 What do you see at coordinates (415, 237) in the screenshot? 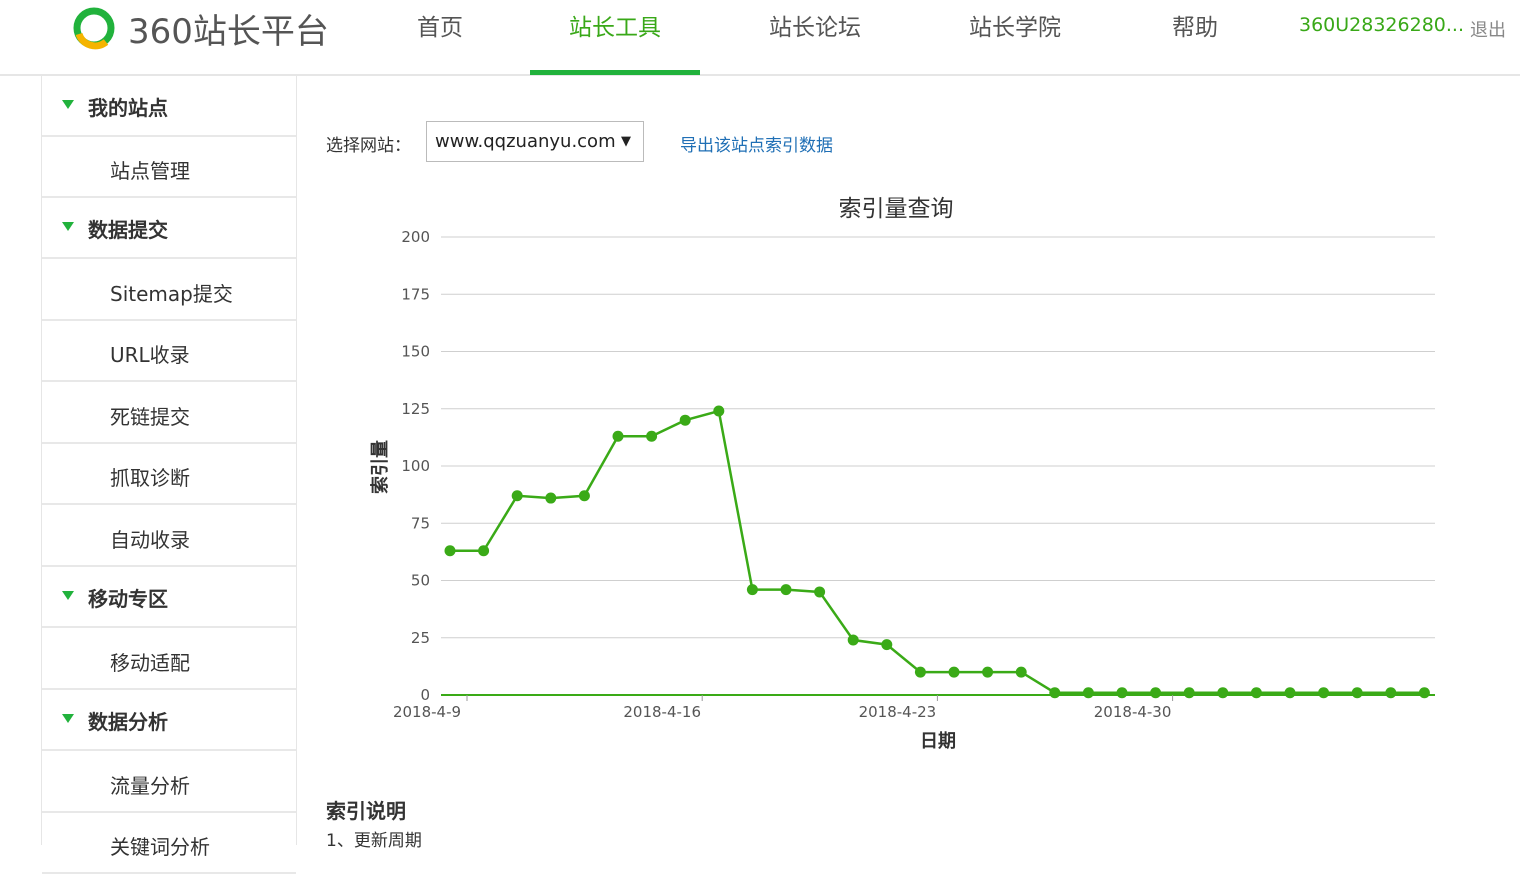
I see `y-tick-label: 200` at bounding box center [415, 237].